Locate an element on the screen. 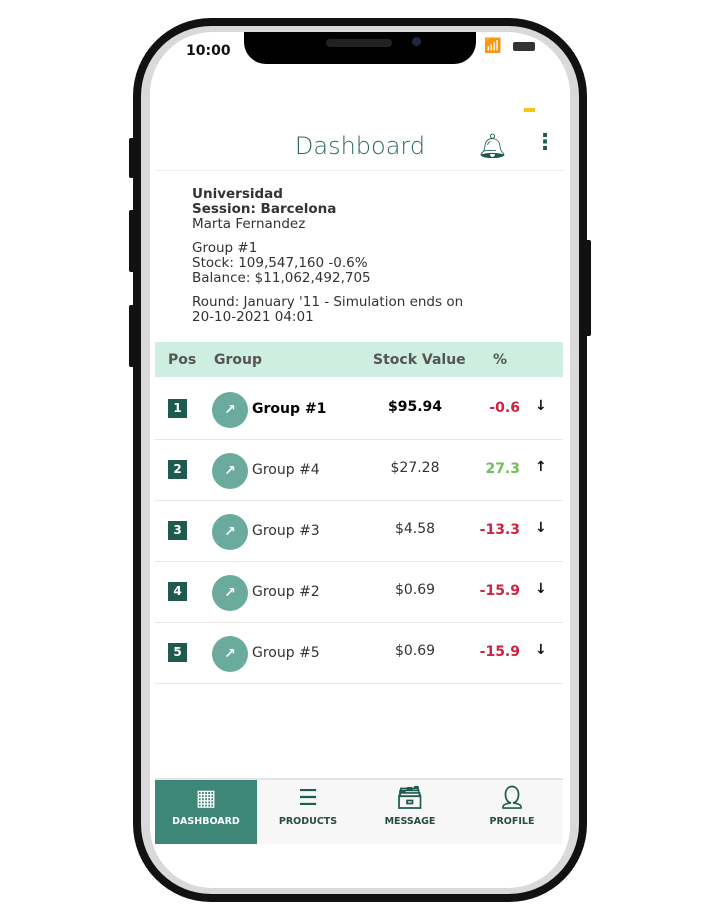 The height and width of the screenshot is (919, 720). percent-change: 27.3 is located at coordinates (502, 469).